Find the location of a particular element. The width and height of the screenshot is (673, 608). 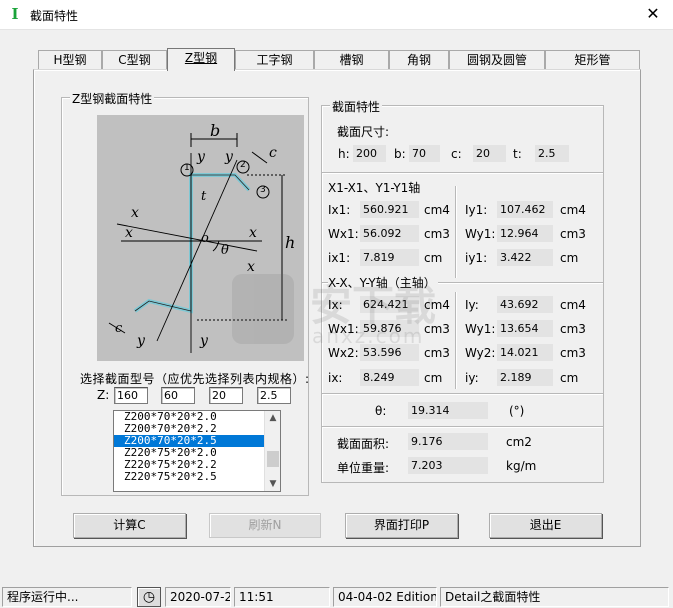

wx2-label: Wx2: is located at coordinates (343, 353).